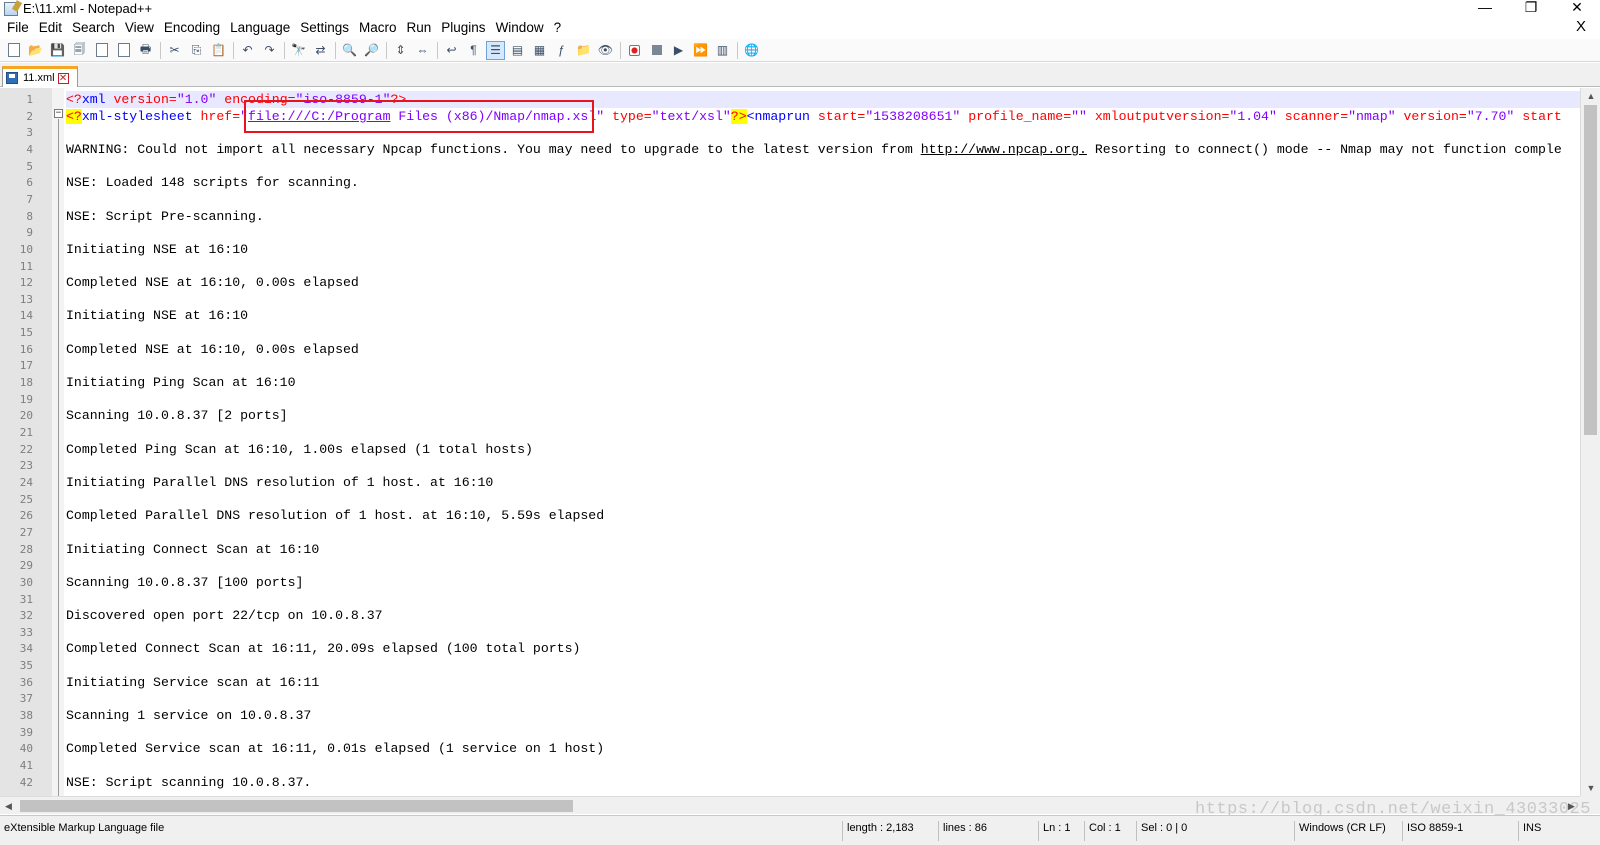 The height and width of the screenshot is (845, 1600). What do you see at coordinates (260, 28) in the screenshot?
I see `menu-language: Language` at bounding box center [260, 28].